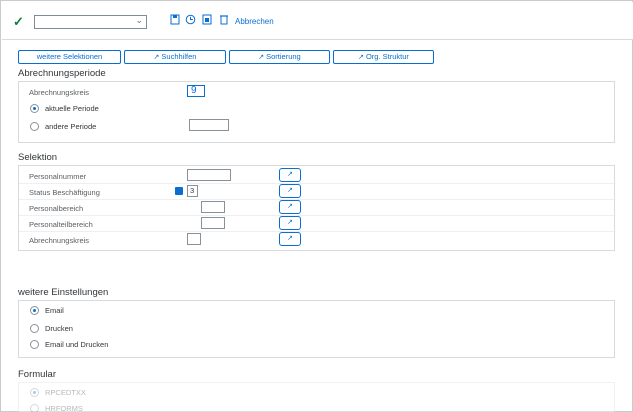 This screenshot has height=412, width=633. What do you see at coordinates (179, 56) in the screenshot?
I see `search-helps-label: Suchhilfen` at bounding box center [179, 56].